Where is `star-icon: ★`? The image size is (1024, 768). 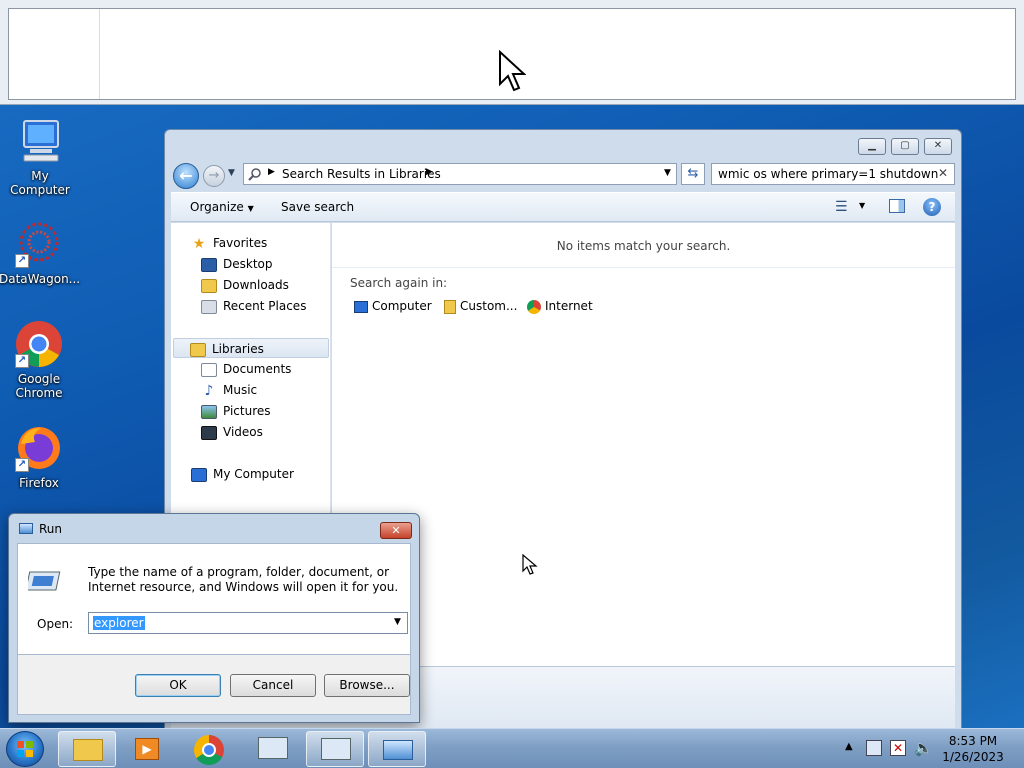
star-icon: ★ is located at coordinates (199, 243).